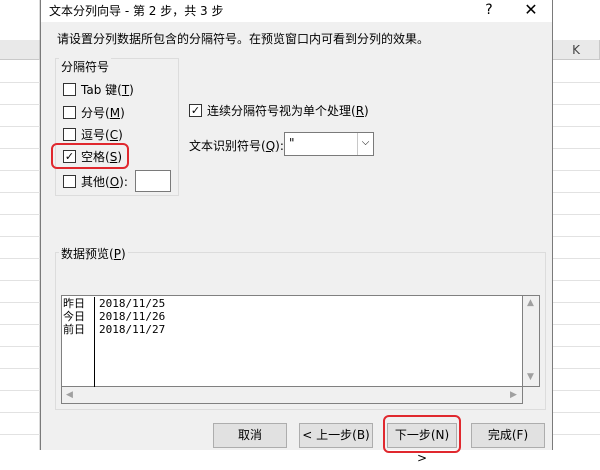  What do you see at coordinates (74, 303) in the screenshot?
I see `preview-cell: 昨日` at bounding box center [74, 303].